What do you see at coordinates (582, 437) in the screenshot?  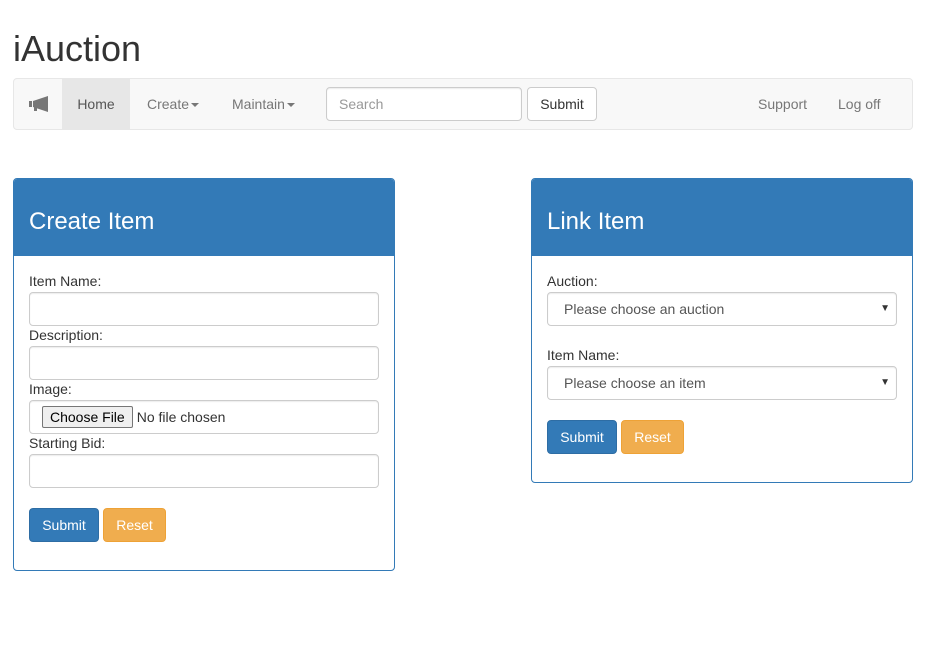 I see `link-submit-button: Submit` at bounding box center [582, 437].